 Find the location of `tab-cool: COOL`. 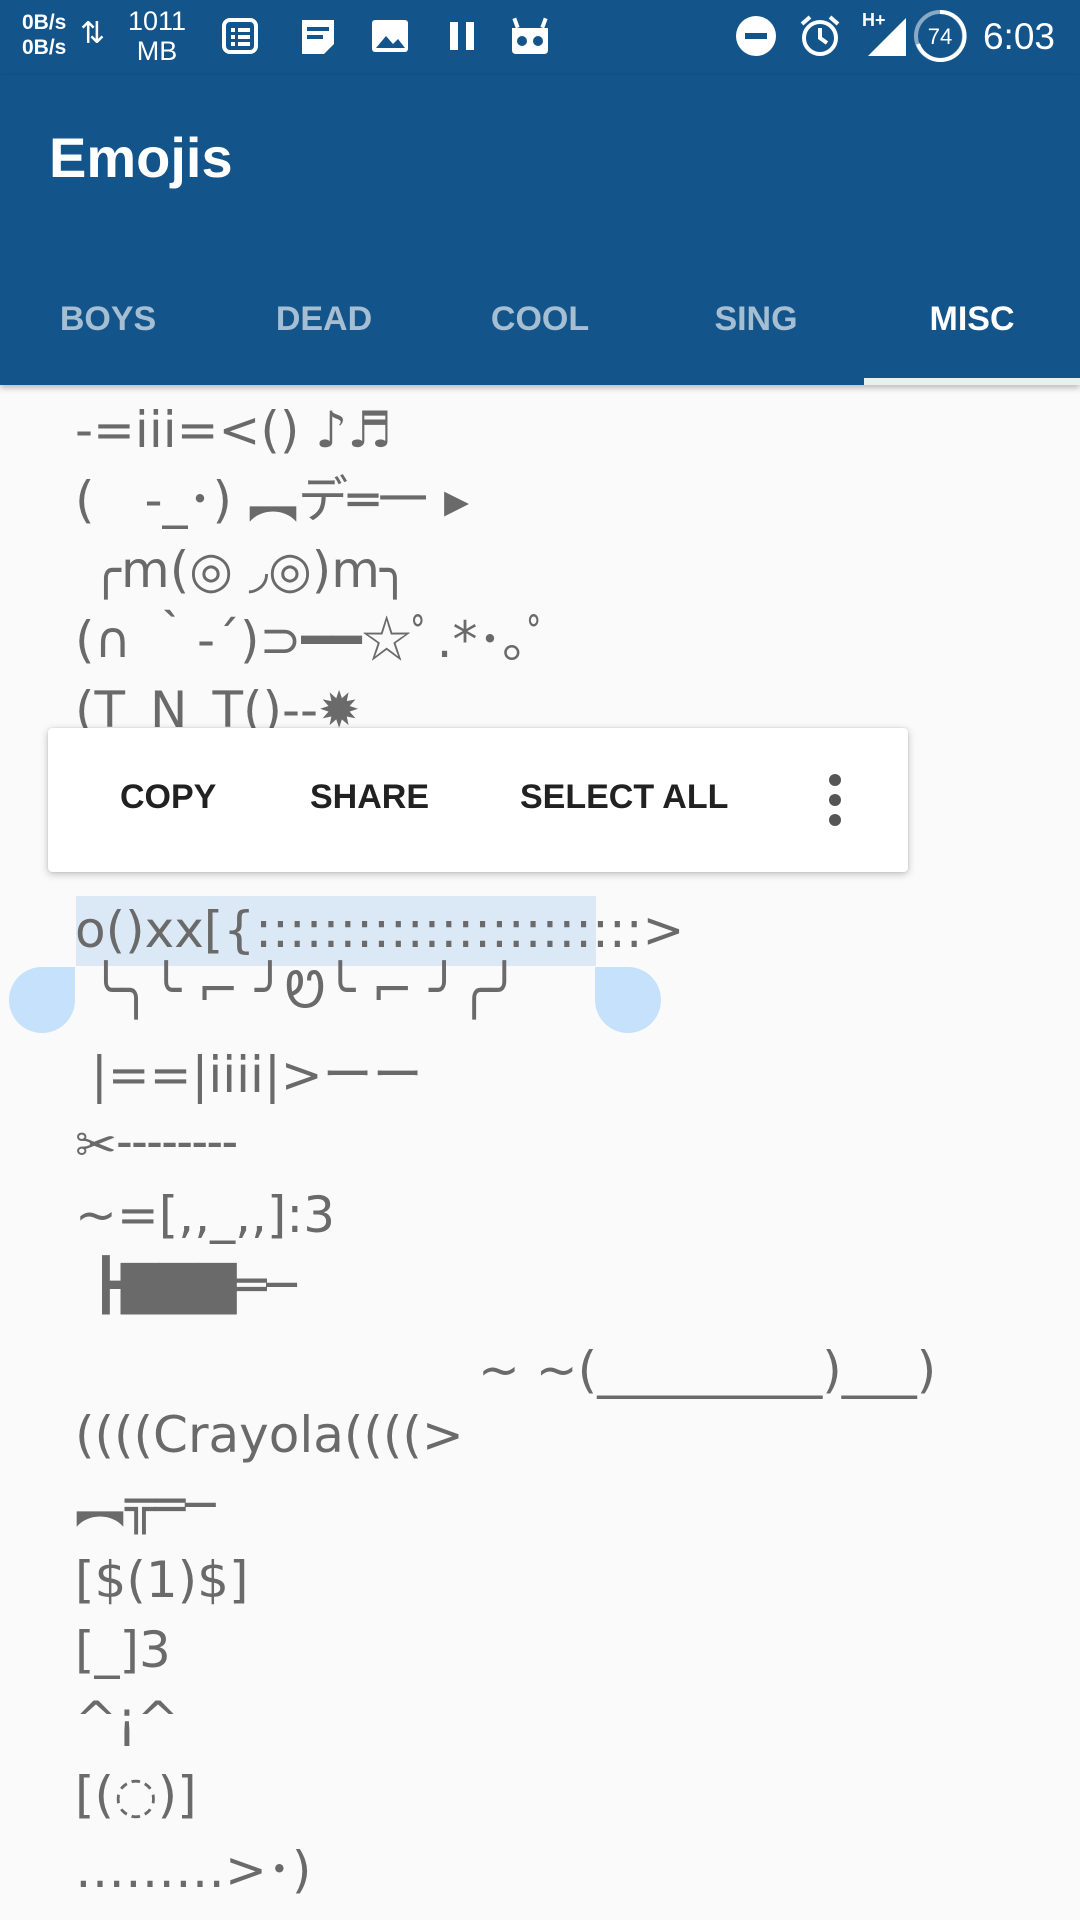

tab-cool: COOL is located at coordinates (540, 330).